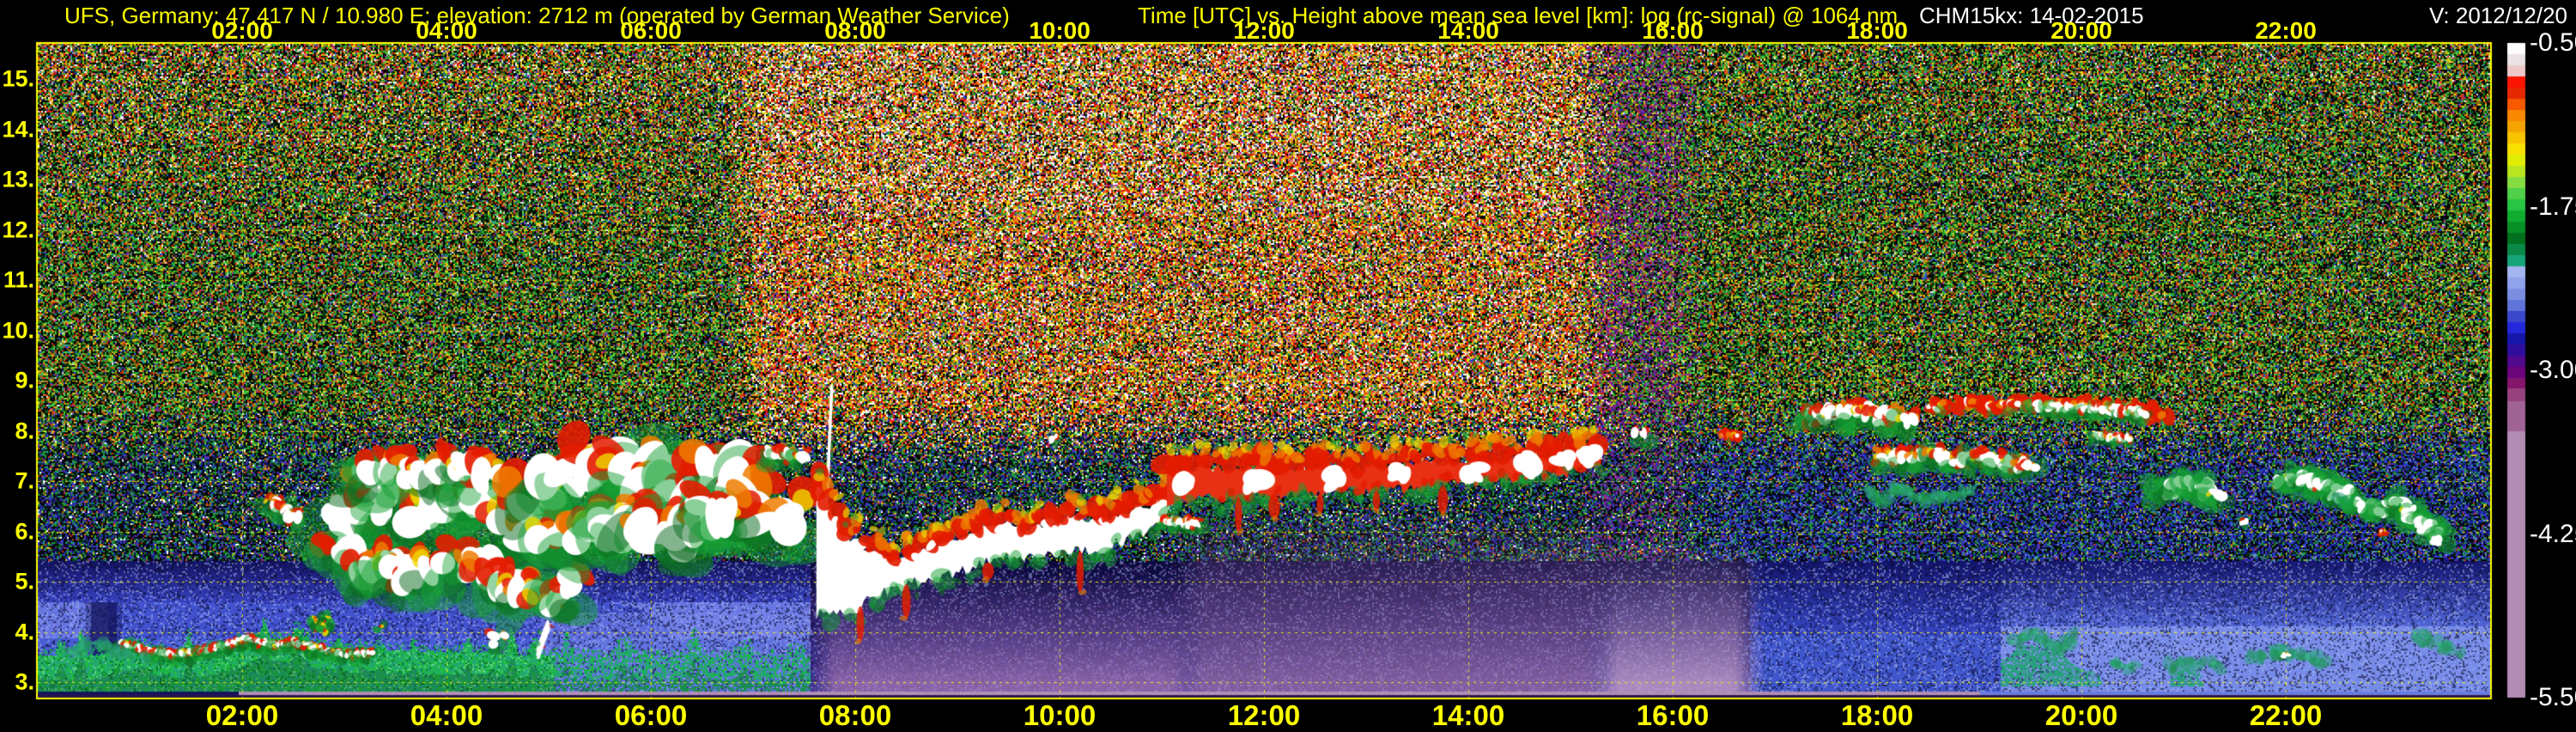 Image resolution: width=2576 pixels, height=732 pixels. I want to click on x-tick-label-bottom: 10:00, so click(1060, 715).